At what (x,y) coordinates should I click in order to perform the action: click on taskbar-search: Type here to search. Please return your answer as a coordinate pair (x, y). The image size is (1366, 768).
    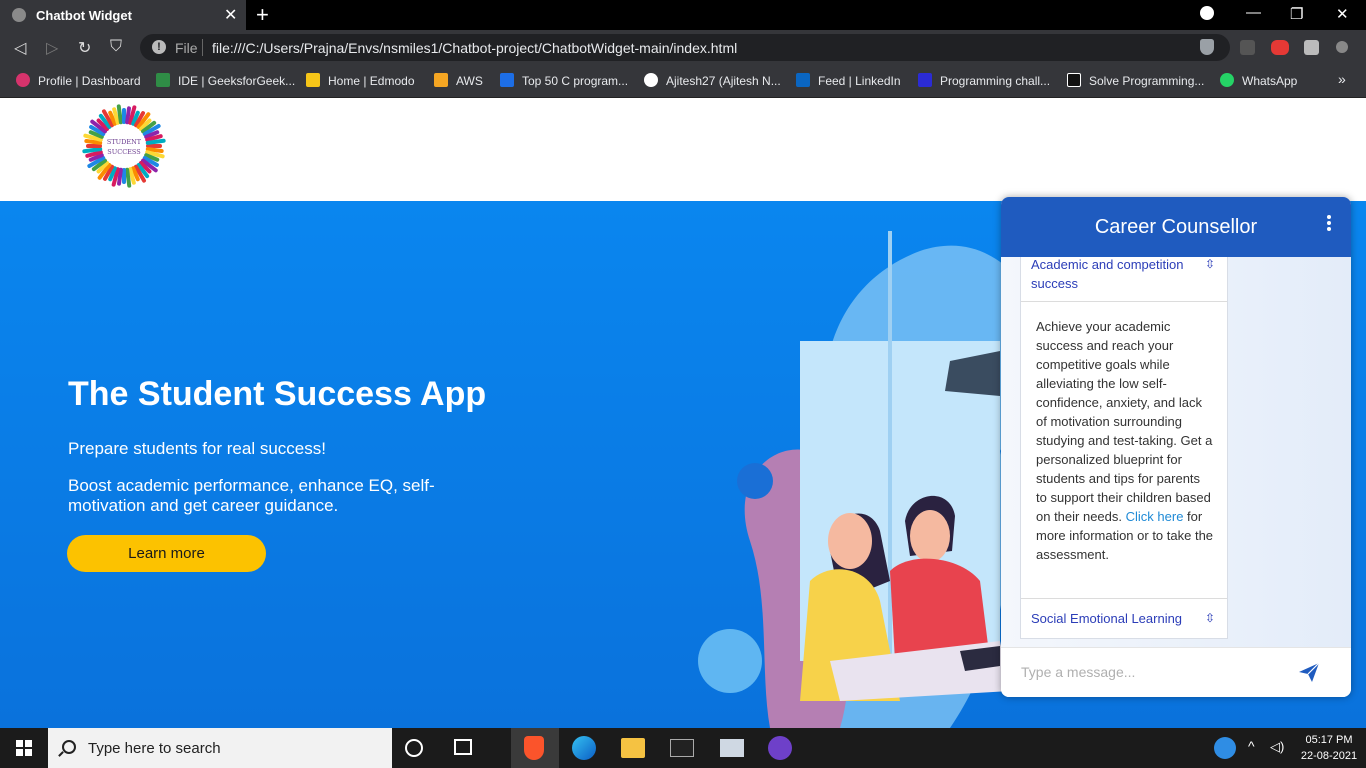
    Looking at the image, I should click on (220, 748).